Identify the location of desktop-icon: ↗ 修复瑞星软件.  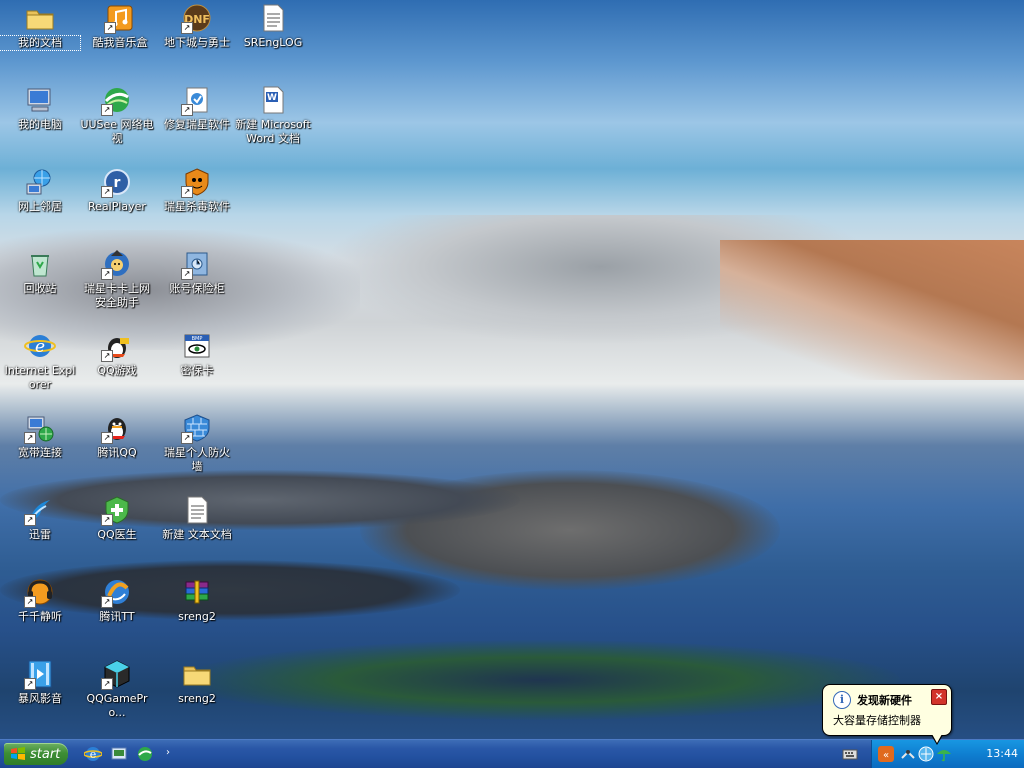
(197, 108).